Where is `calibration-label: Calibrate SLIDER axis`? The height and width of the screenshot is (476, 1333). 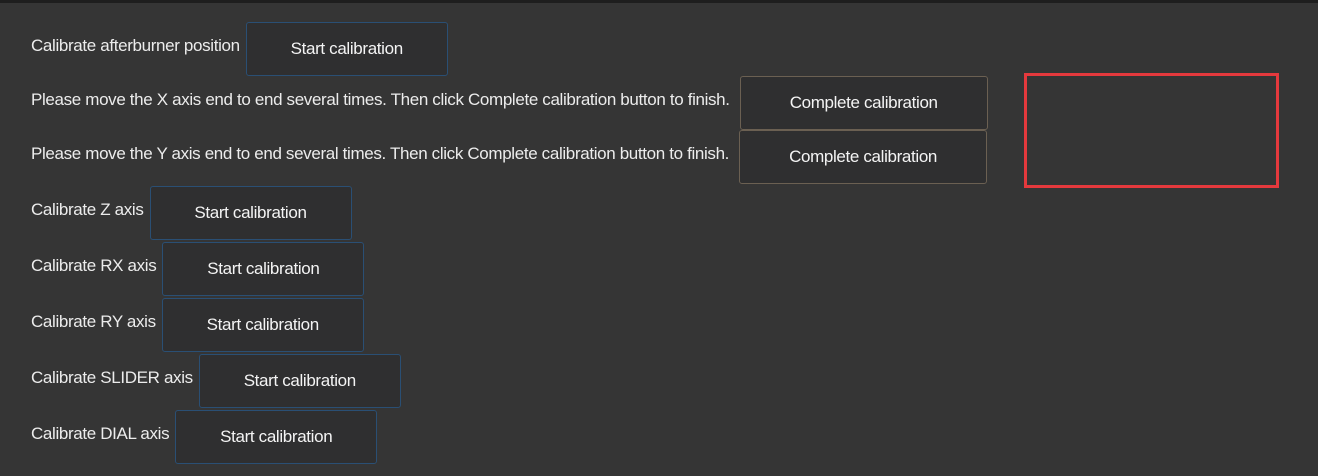 calibration-label: Calibrate SLIDER axis is located at coordinates (112, 377).